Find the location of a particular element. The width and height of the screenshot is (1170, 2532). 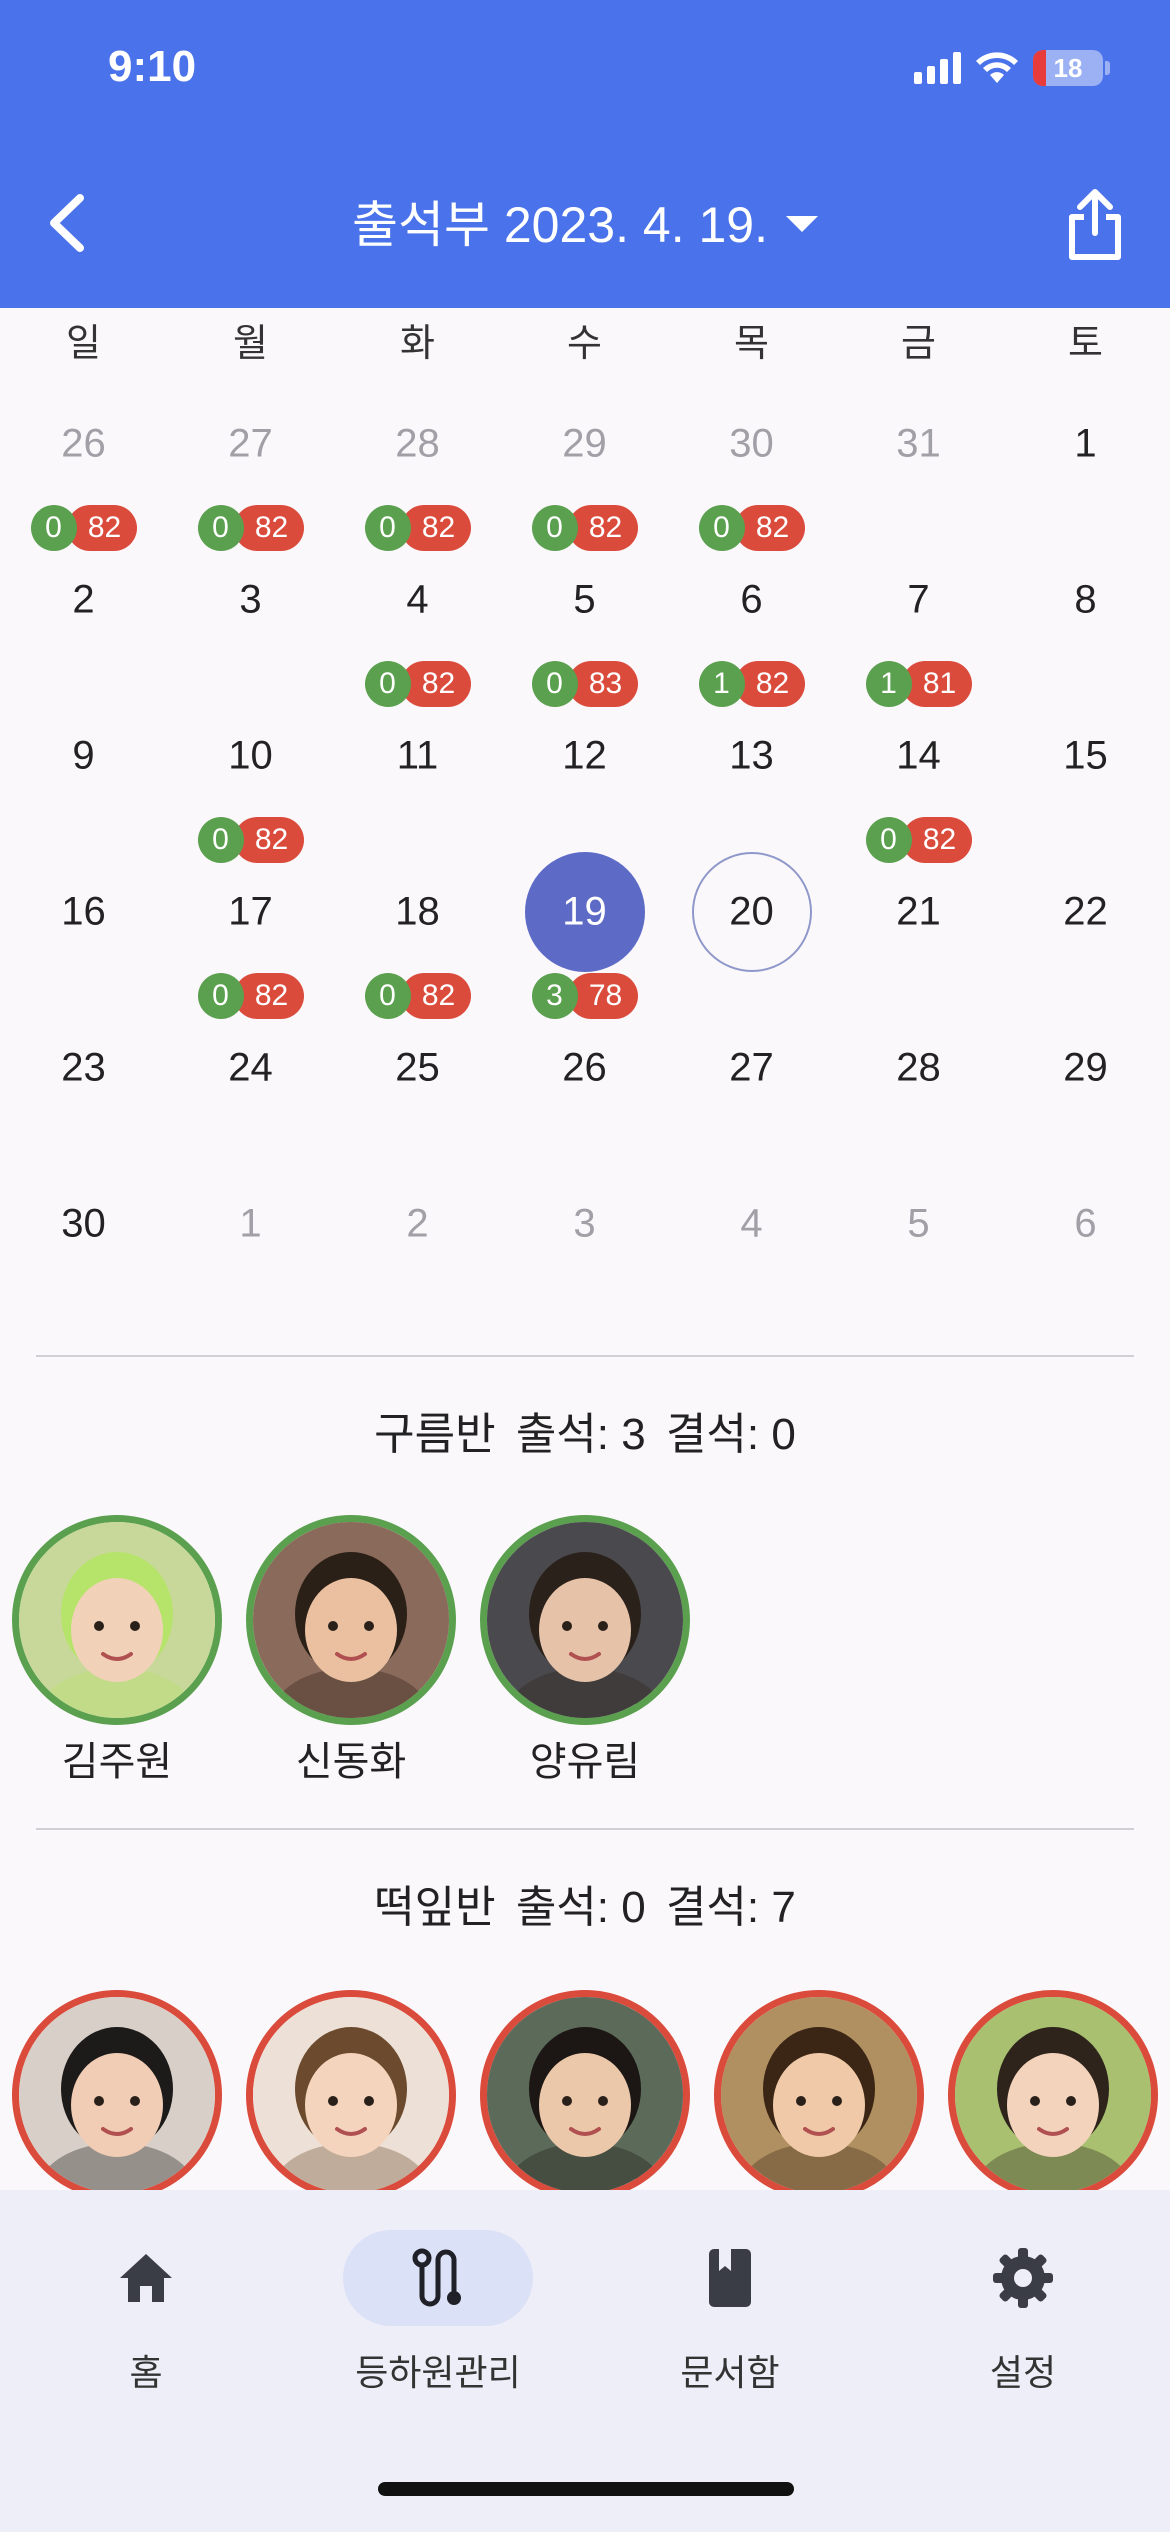

calendar-day: 28 is located at coordinates (918, 1102).